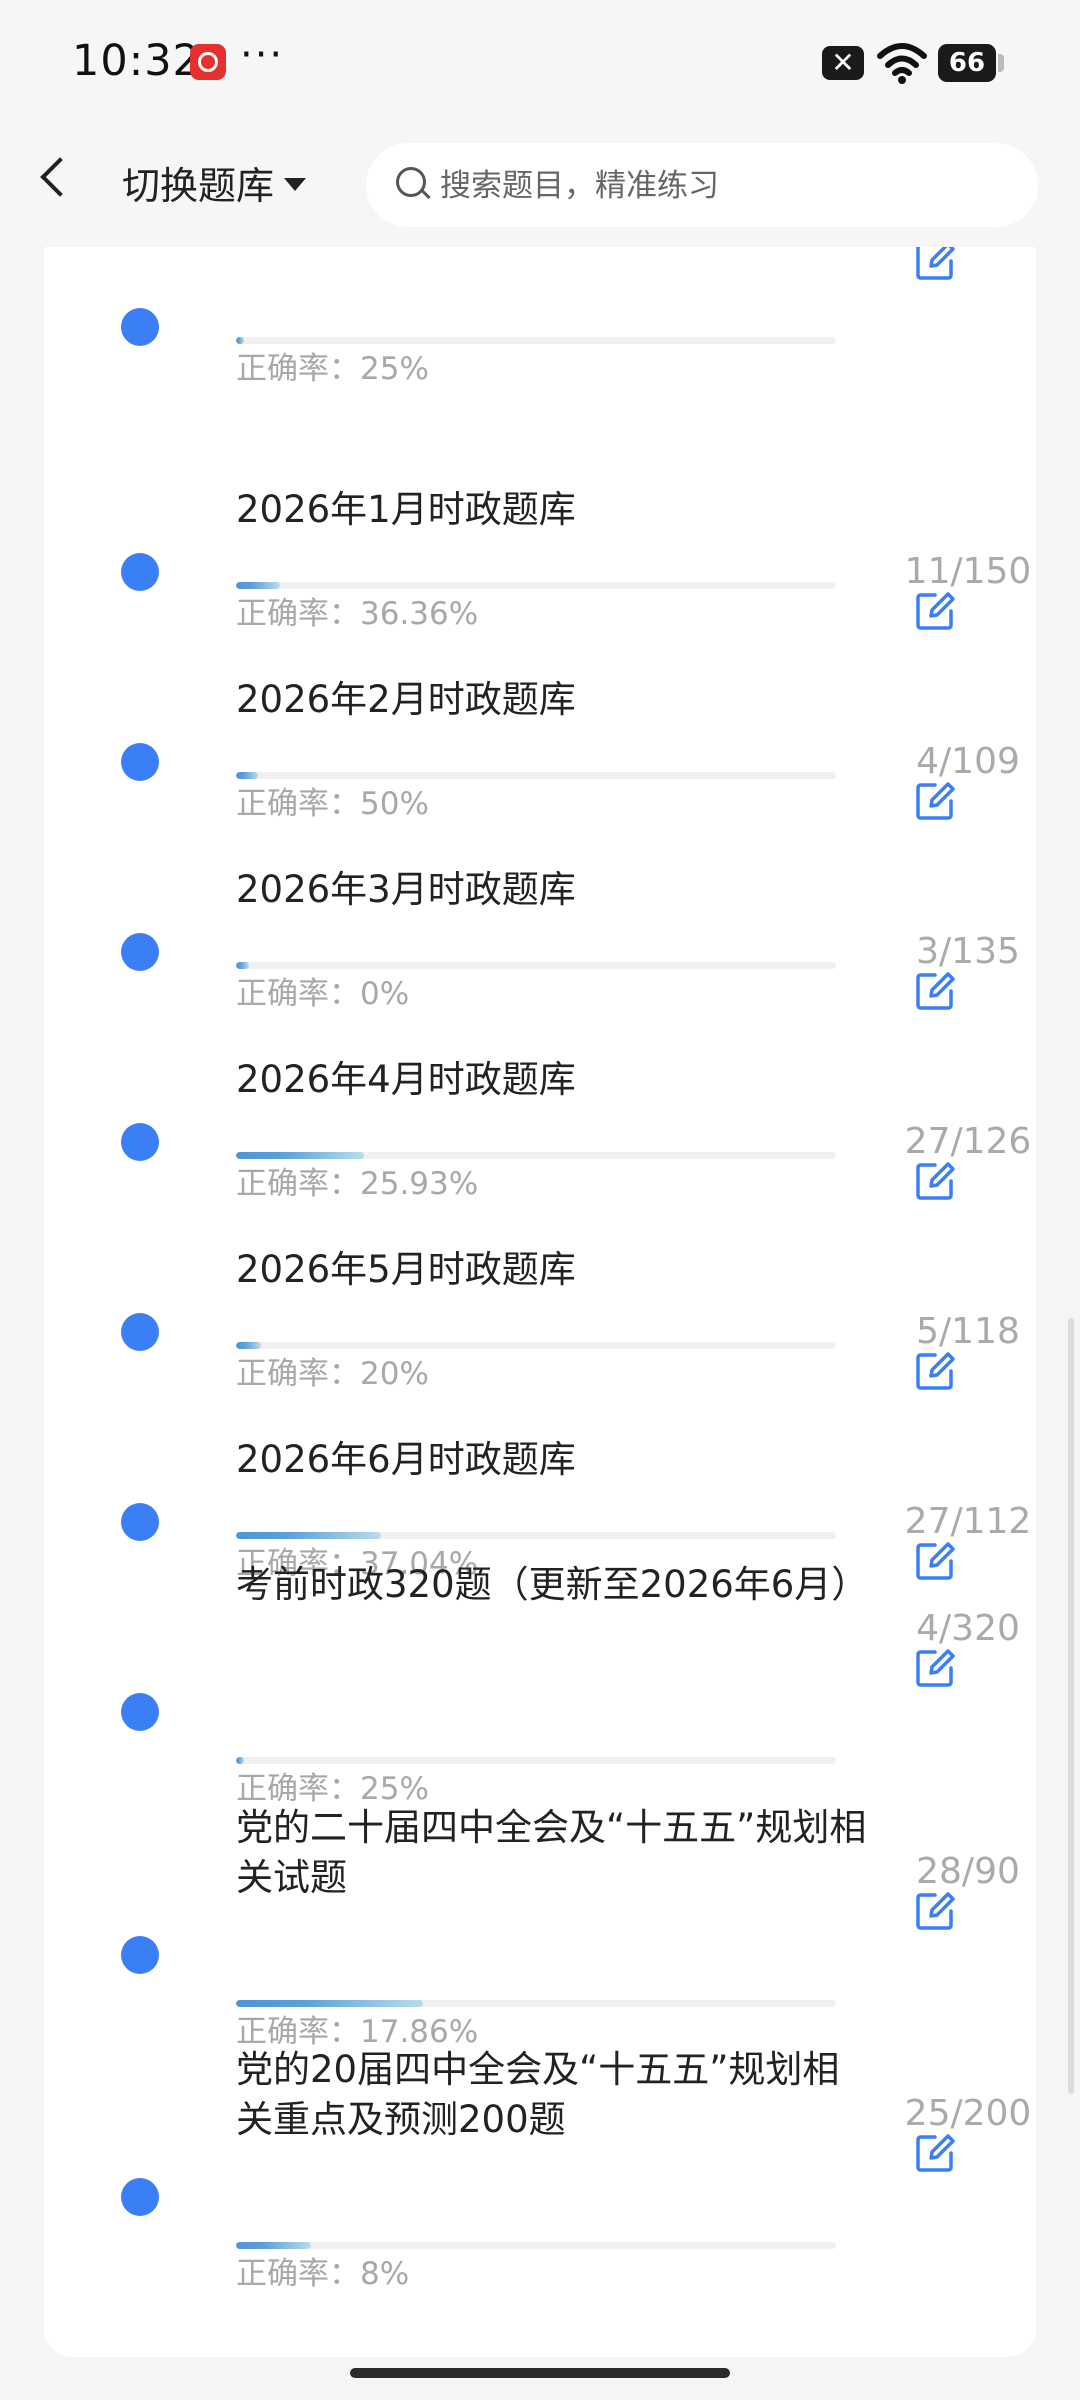  I want to click on bank-title: 2026年1月时政题库, so click(406, 509).